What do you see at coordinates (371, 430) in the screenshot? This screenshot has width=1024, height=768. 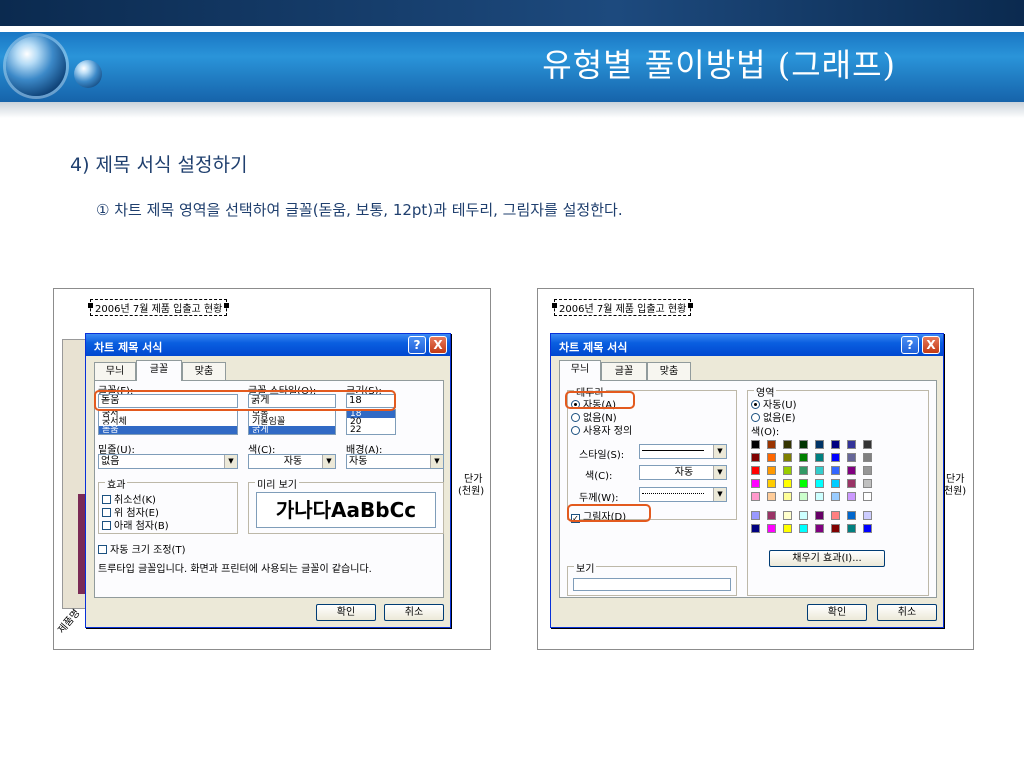 I see `size-option: 22` at bounding box center [371, 430].